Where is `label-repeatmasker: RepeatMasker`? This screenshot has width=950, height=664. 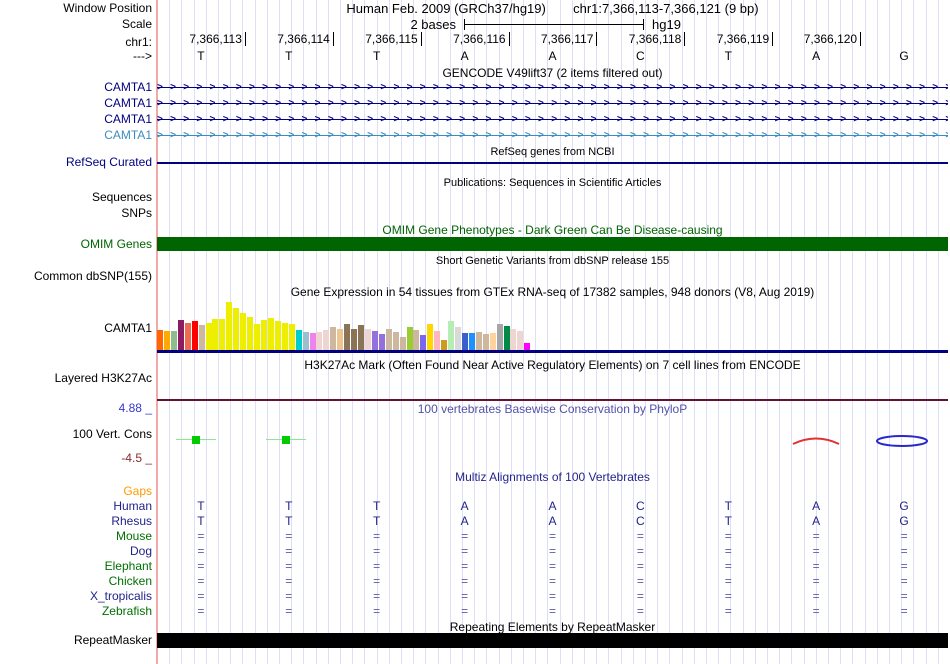
label-repeatmasker: RepeatMasker is located at coordinates (76, 640).